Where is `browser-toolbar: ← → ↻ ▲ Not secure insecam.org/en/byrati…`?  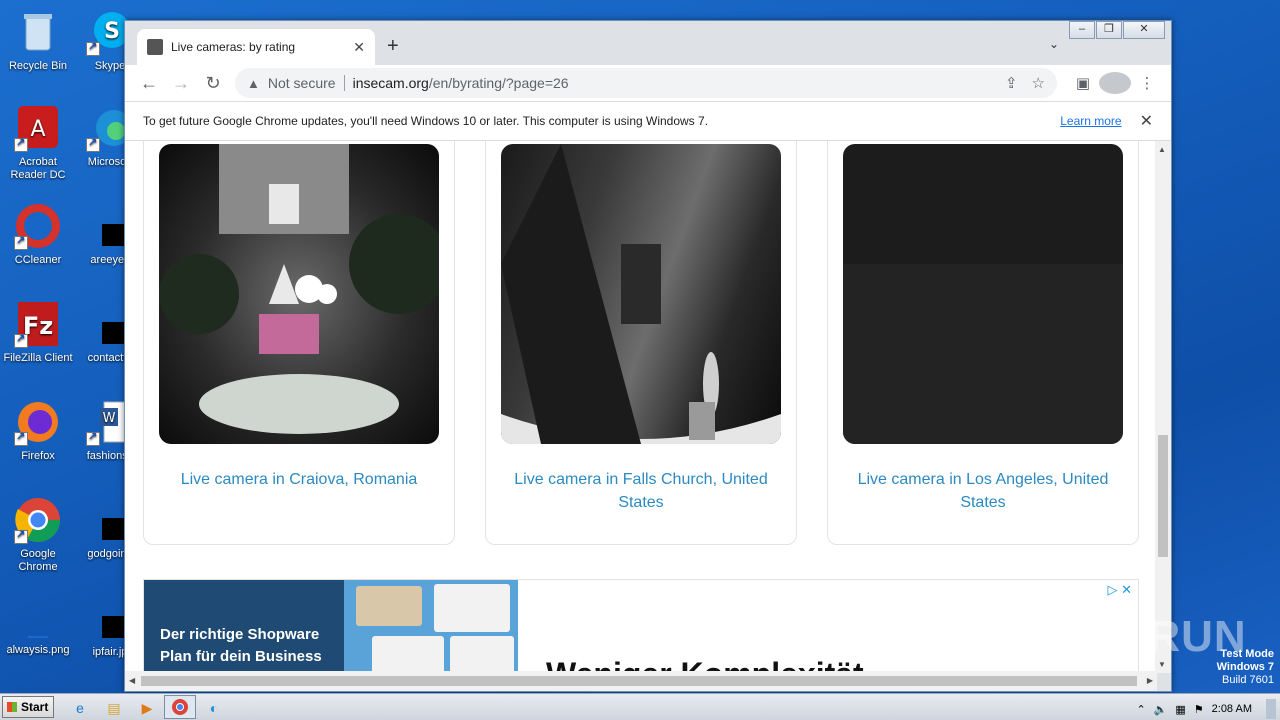
browser-toolbar: ← → ↻ ▲ Not secure insecam.org/en/byrati… is located at coordinates (648, 83).